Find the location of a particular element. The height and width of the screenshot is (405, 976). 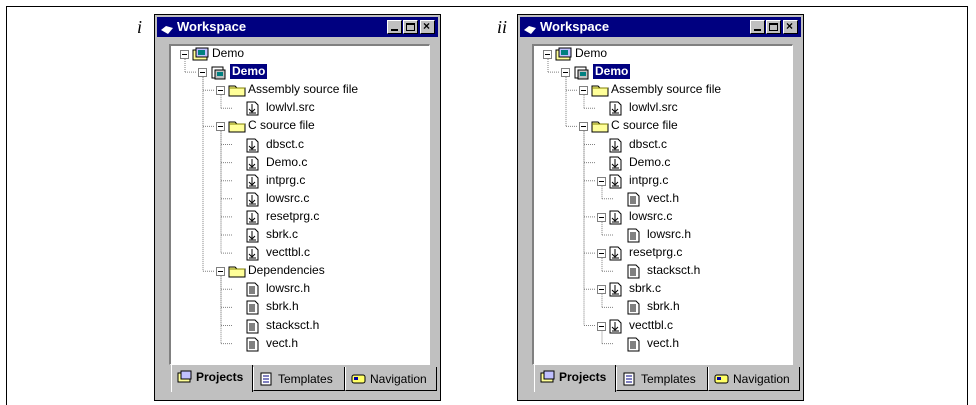

tab-label: Templates is located at coordinates (668, 379).